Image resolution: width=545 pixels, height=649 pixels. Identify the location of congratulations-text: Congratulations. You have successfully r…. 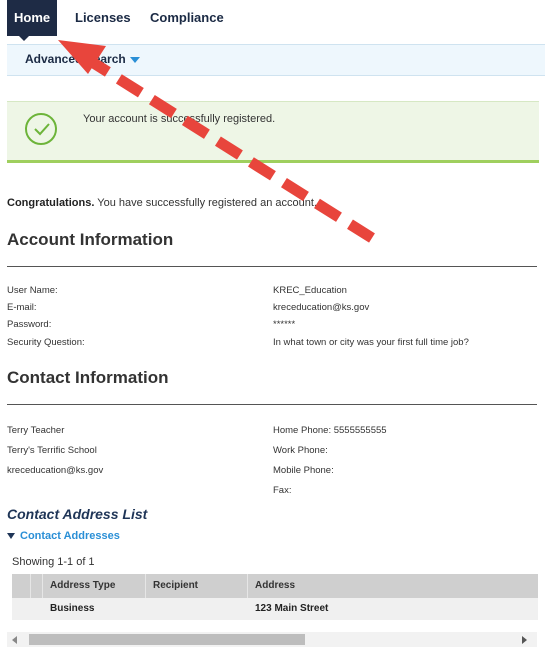
(162, 203).